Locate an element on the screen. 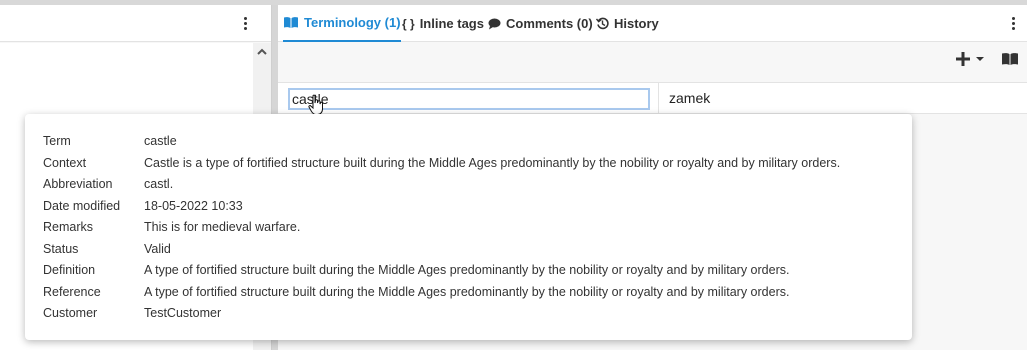 The height and width of the screenshot is (350, 1027). tab-inline-tags: { } Inline tags is located at coordinates (443, 23).